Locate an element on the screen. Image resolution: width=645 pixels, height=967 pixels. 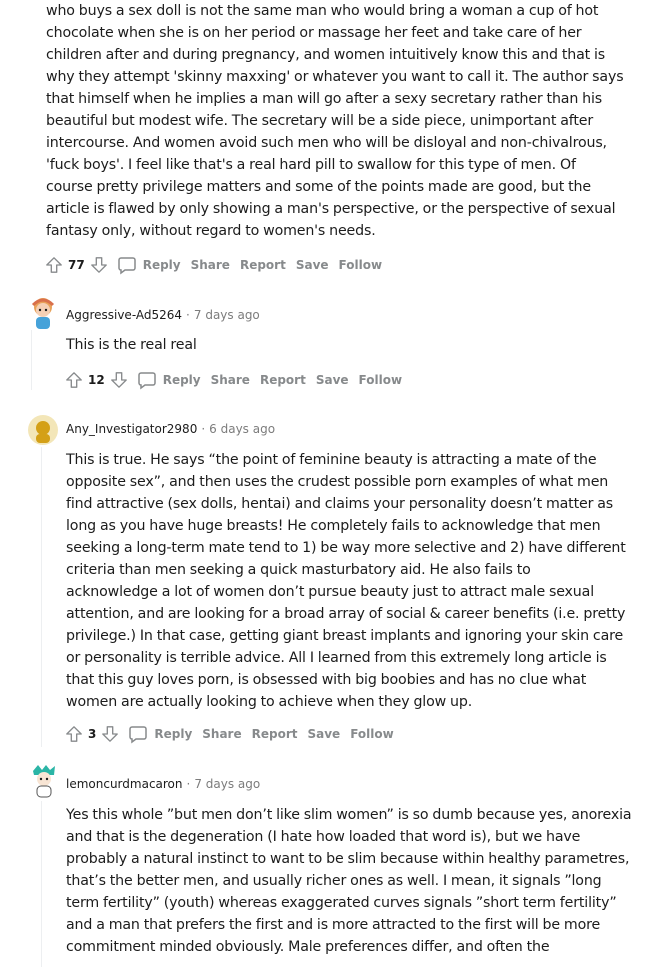
comment-meta: Aggressive-Ad5264 · 7 days ago is located at coordinates (163, 315).